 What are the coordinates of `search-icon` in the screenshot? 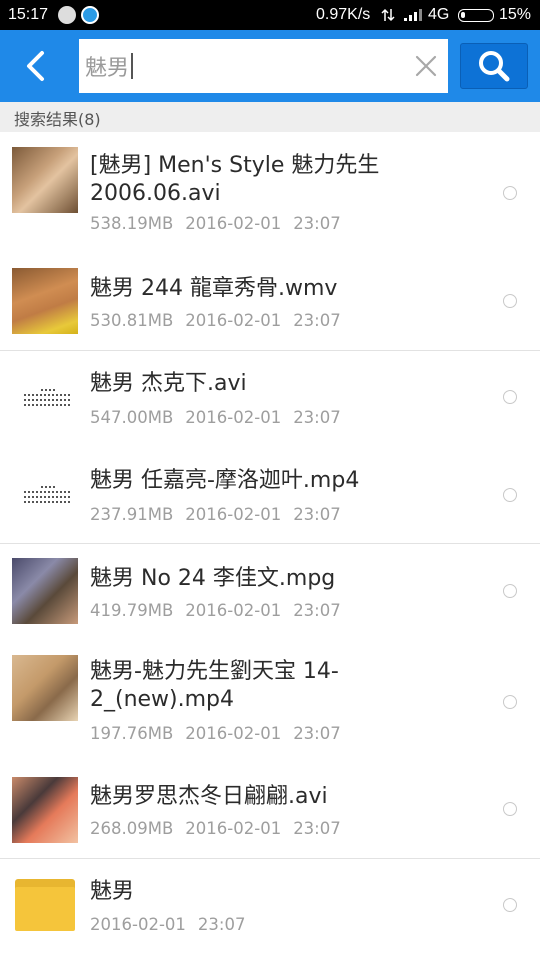 It's located at (494, 66).